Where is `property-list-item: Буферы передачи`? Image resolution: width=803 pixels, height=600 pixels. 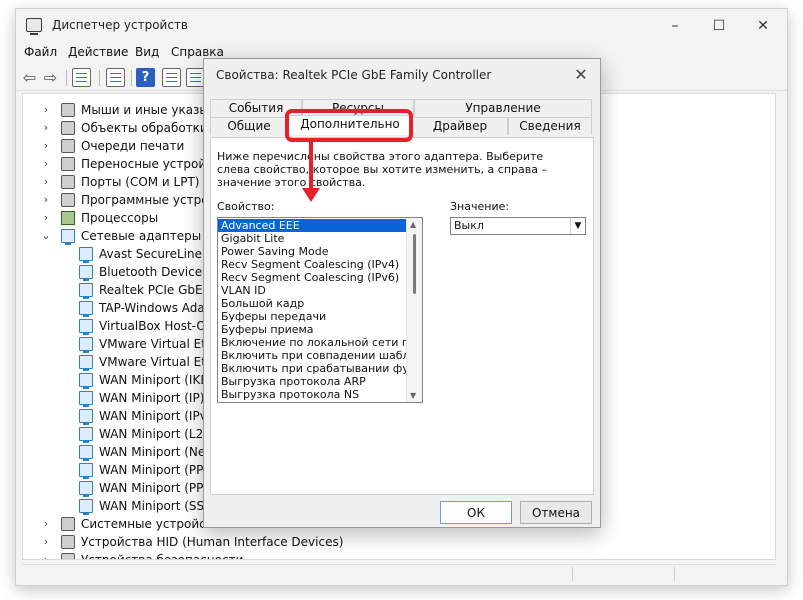
property-list-item: Буферы передачи is located at coordinates (312, 316).